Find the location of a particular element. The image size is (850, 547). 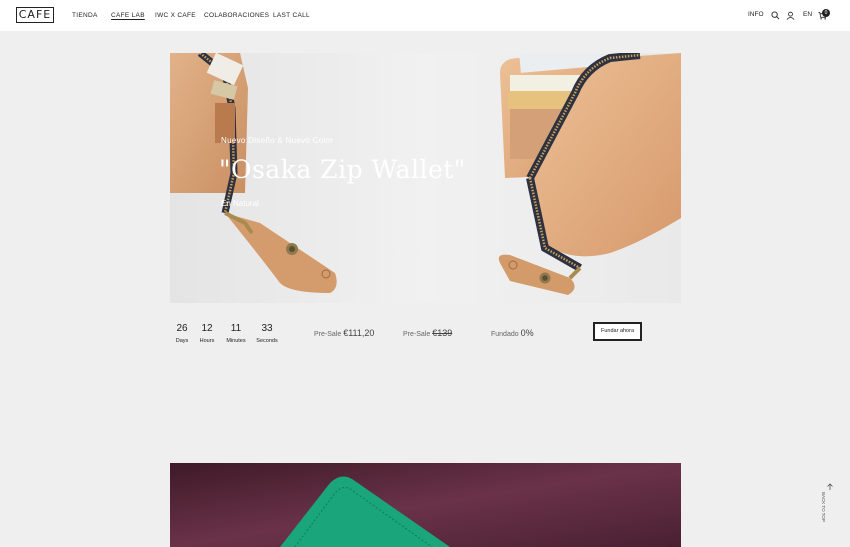

nav-cafe-lab: CAFE LAB is located at coordinates (128, 15).